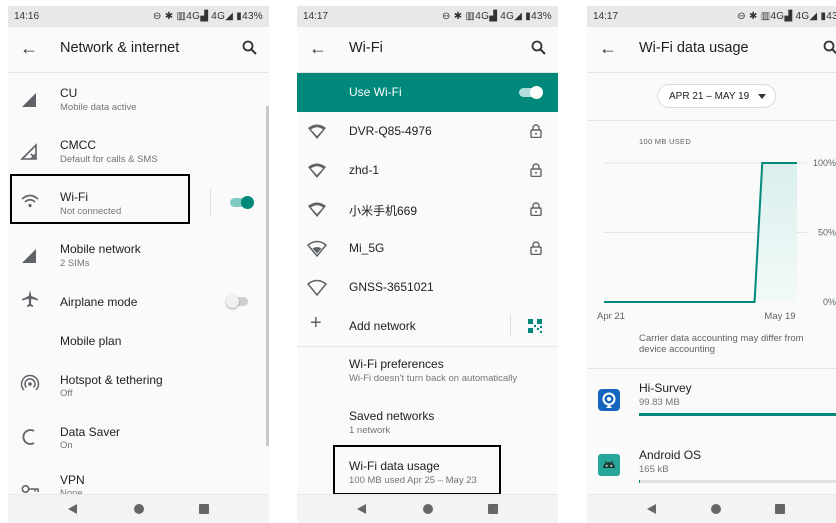  I want to click on item-title: CU, so click(69, 93).